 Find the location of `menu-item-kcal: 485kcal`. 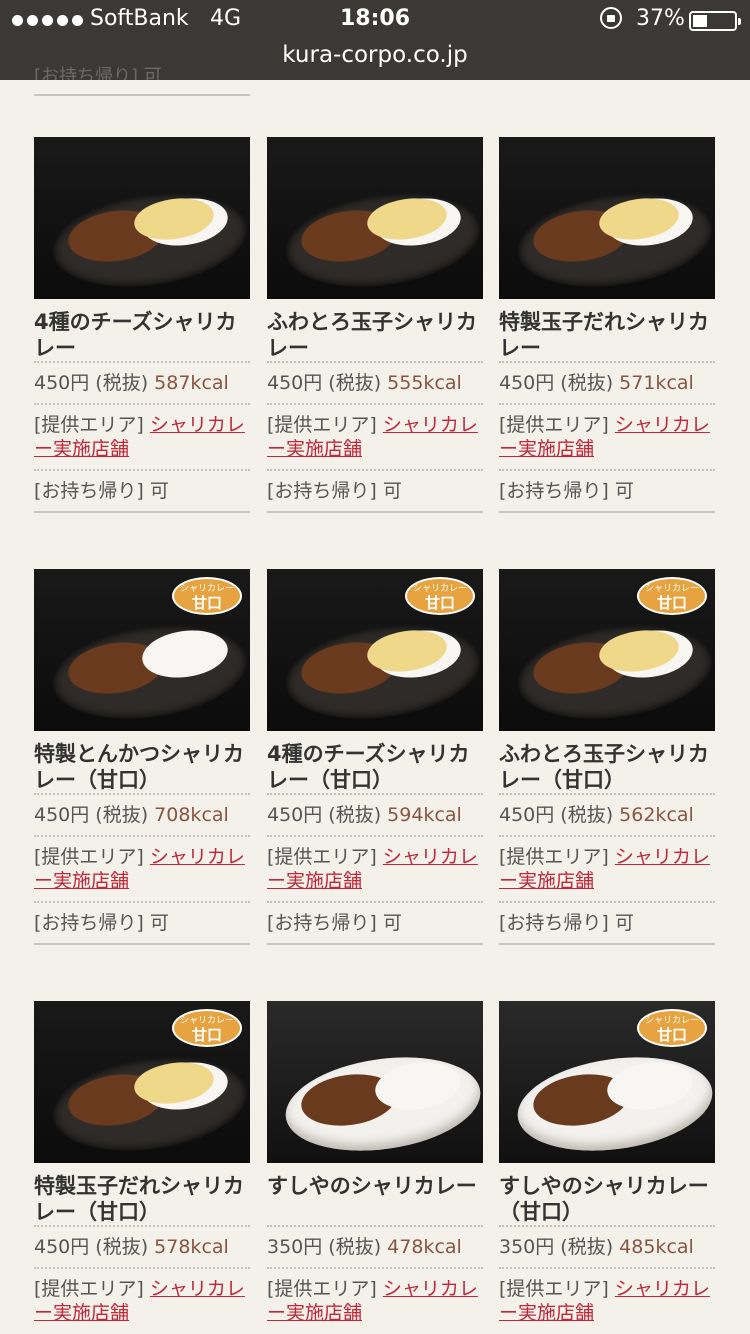

menu-item-kcal: 485kcal is located at coordinates (656, 1247).